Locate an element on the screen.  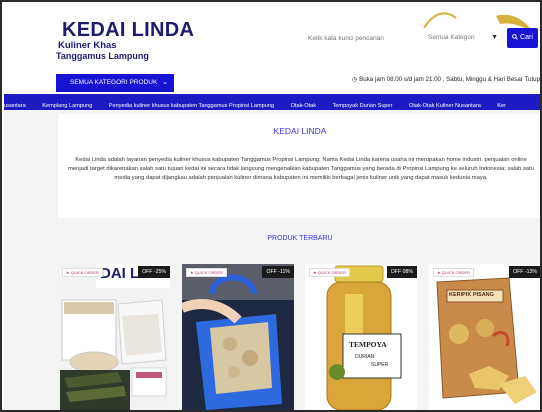
category-select: Semua Kategori ▼ is located at coordinates (462, 38).